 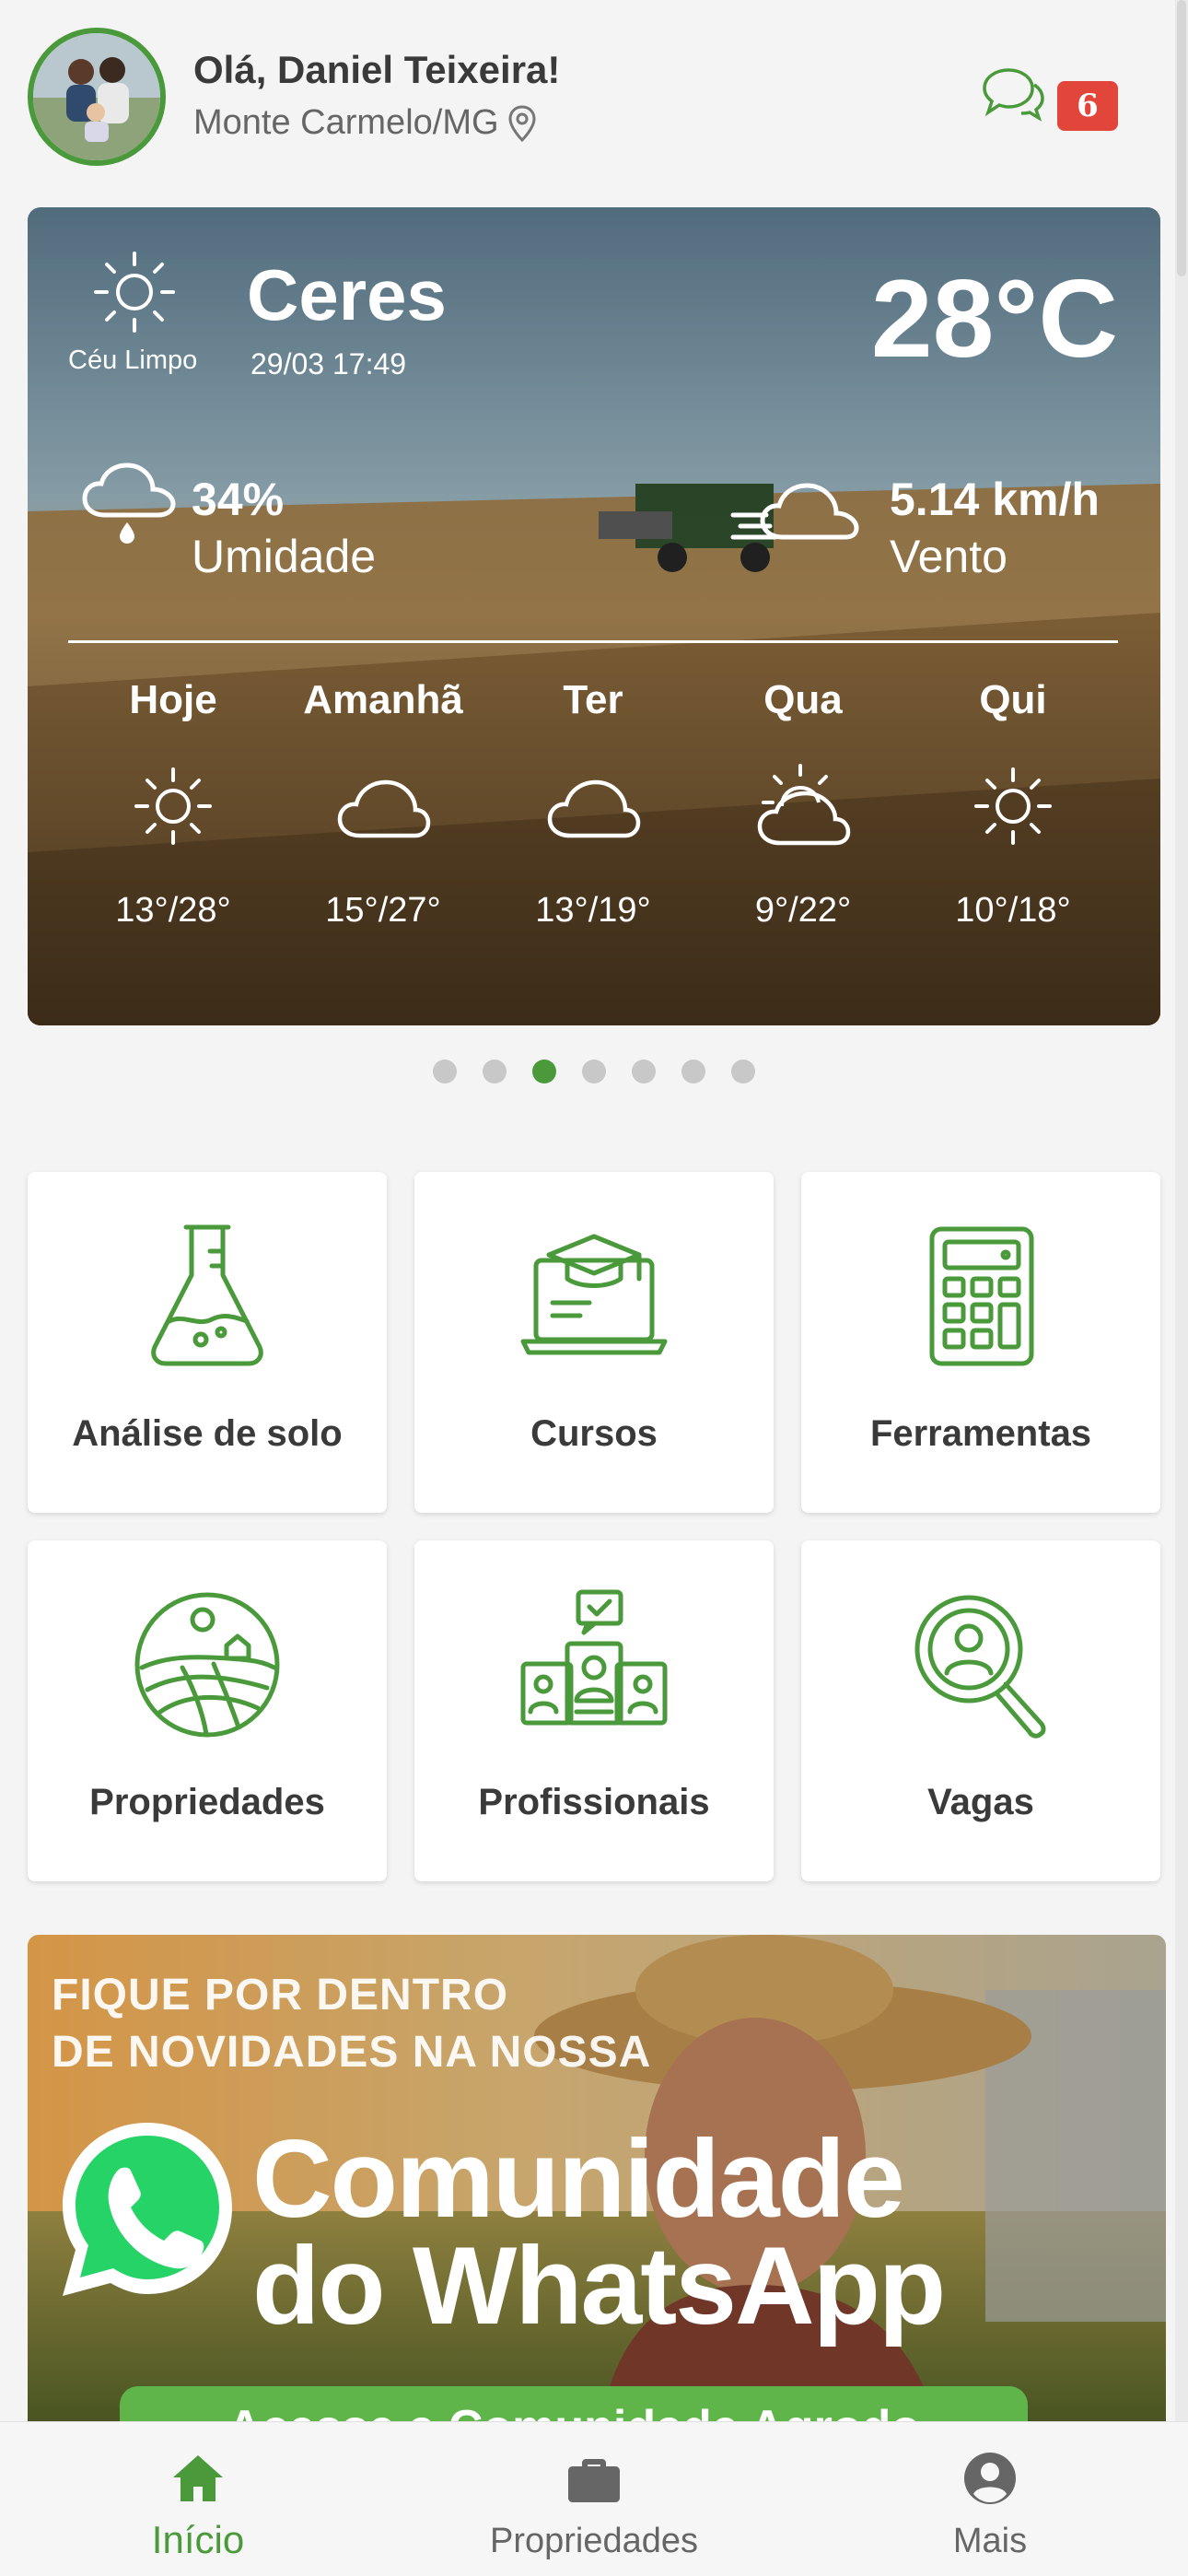 What do you see at coordinates (594, 1294) in the screenshot?
I see `graduation-laptop-icon` at bounding box center [594, 1294].